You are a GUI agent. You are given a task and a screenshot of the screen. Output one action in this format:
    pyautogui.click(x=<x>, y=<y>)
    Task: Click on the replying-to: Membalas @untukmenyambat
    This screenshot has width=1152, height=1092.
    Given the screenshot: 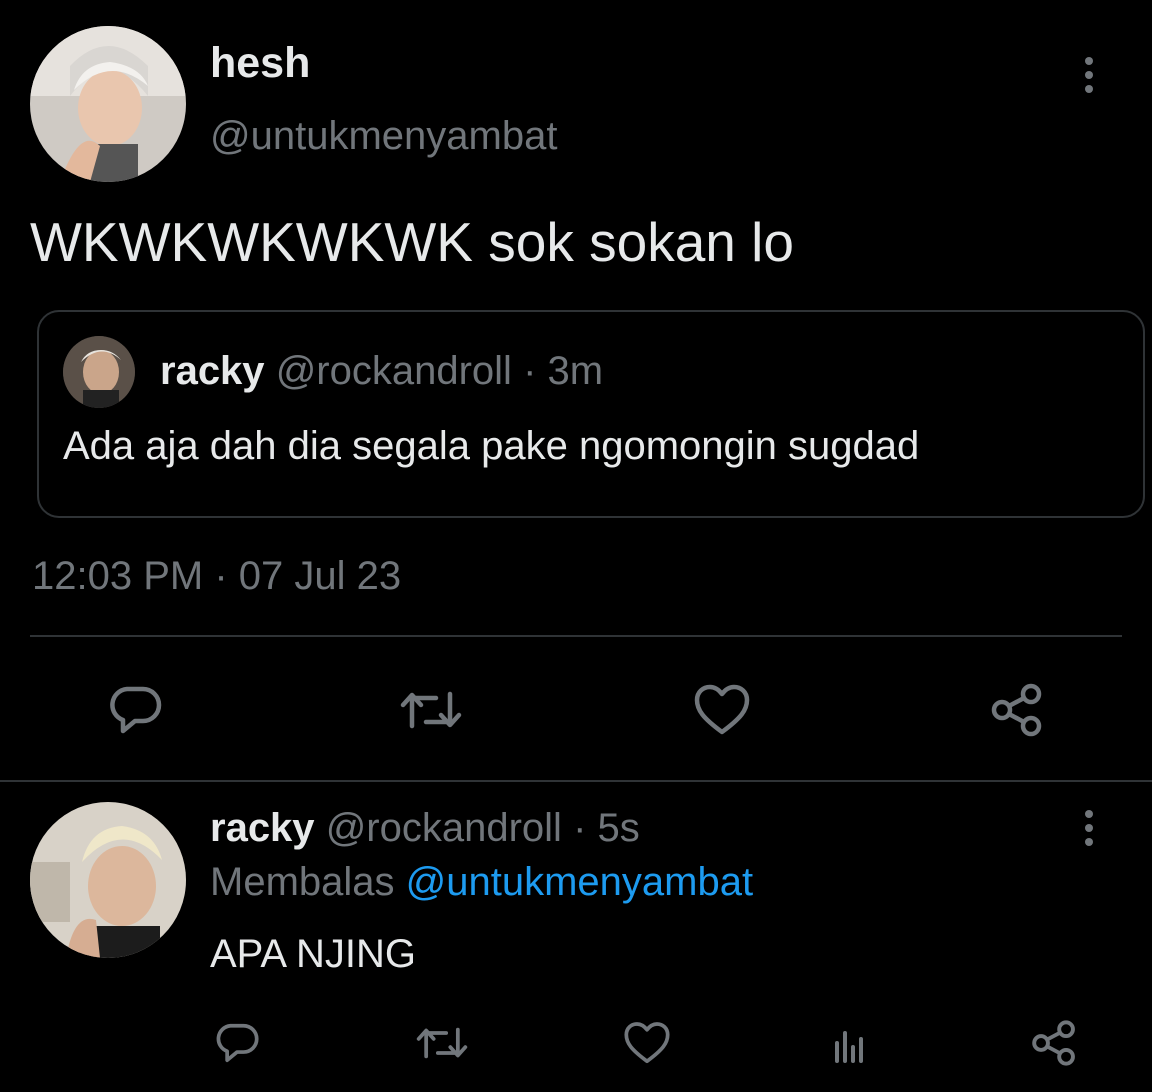 What is the action you would take?
    pyautogui.click(x=481, y=882)
    